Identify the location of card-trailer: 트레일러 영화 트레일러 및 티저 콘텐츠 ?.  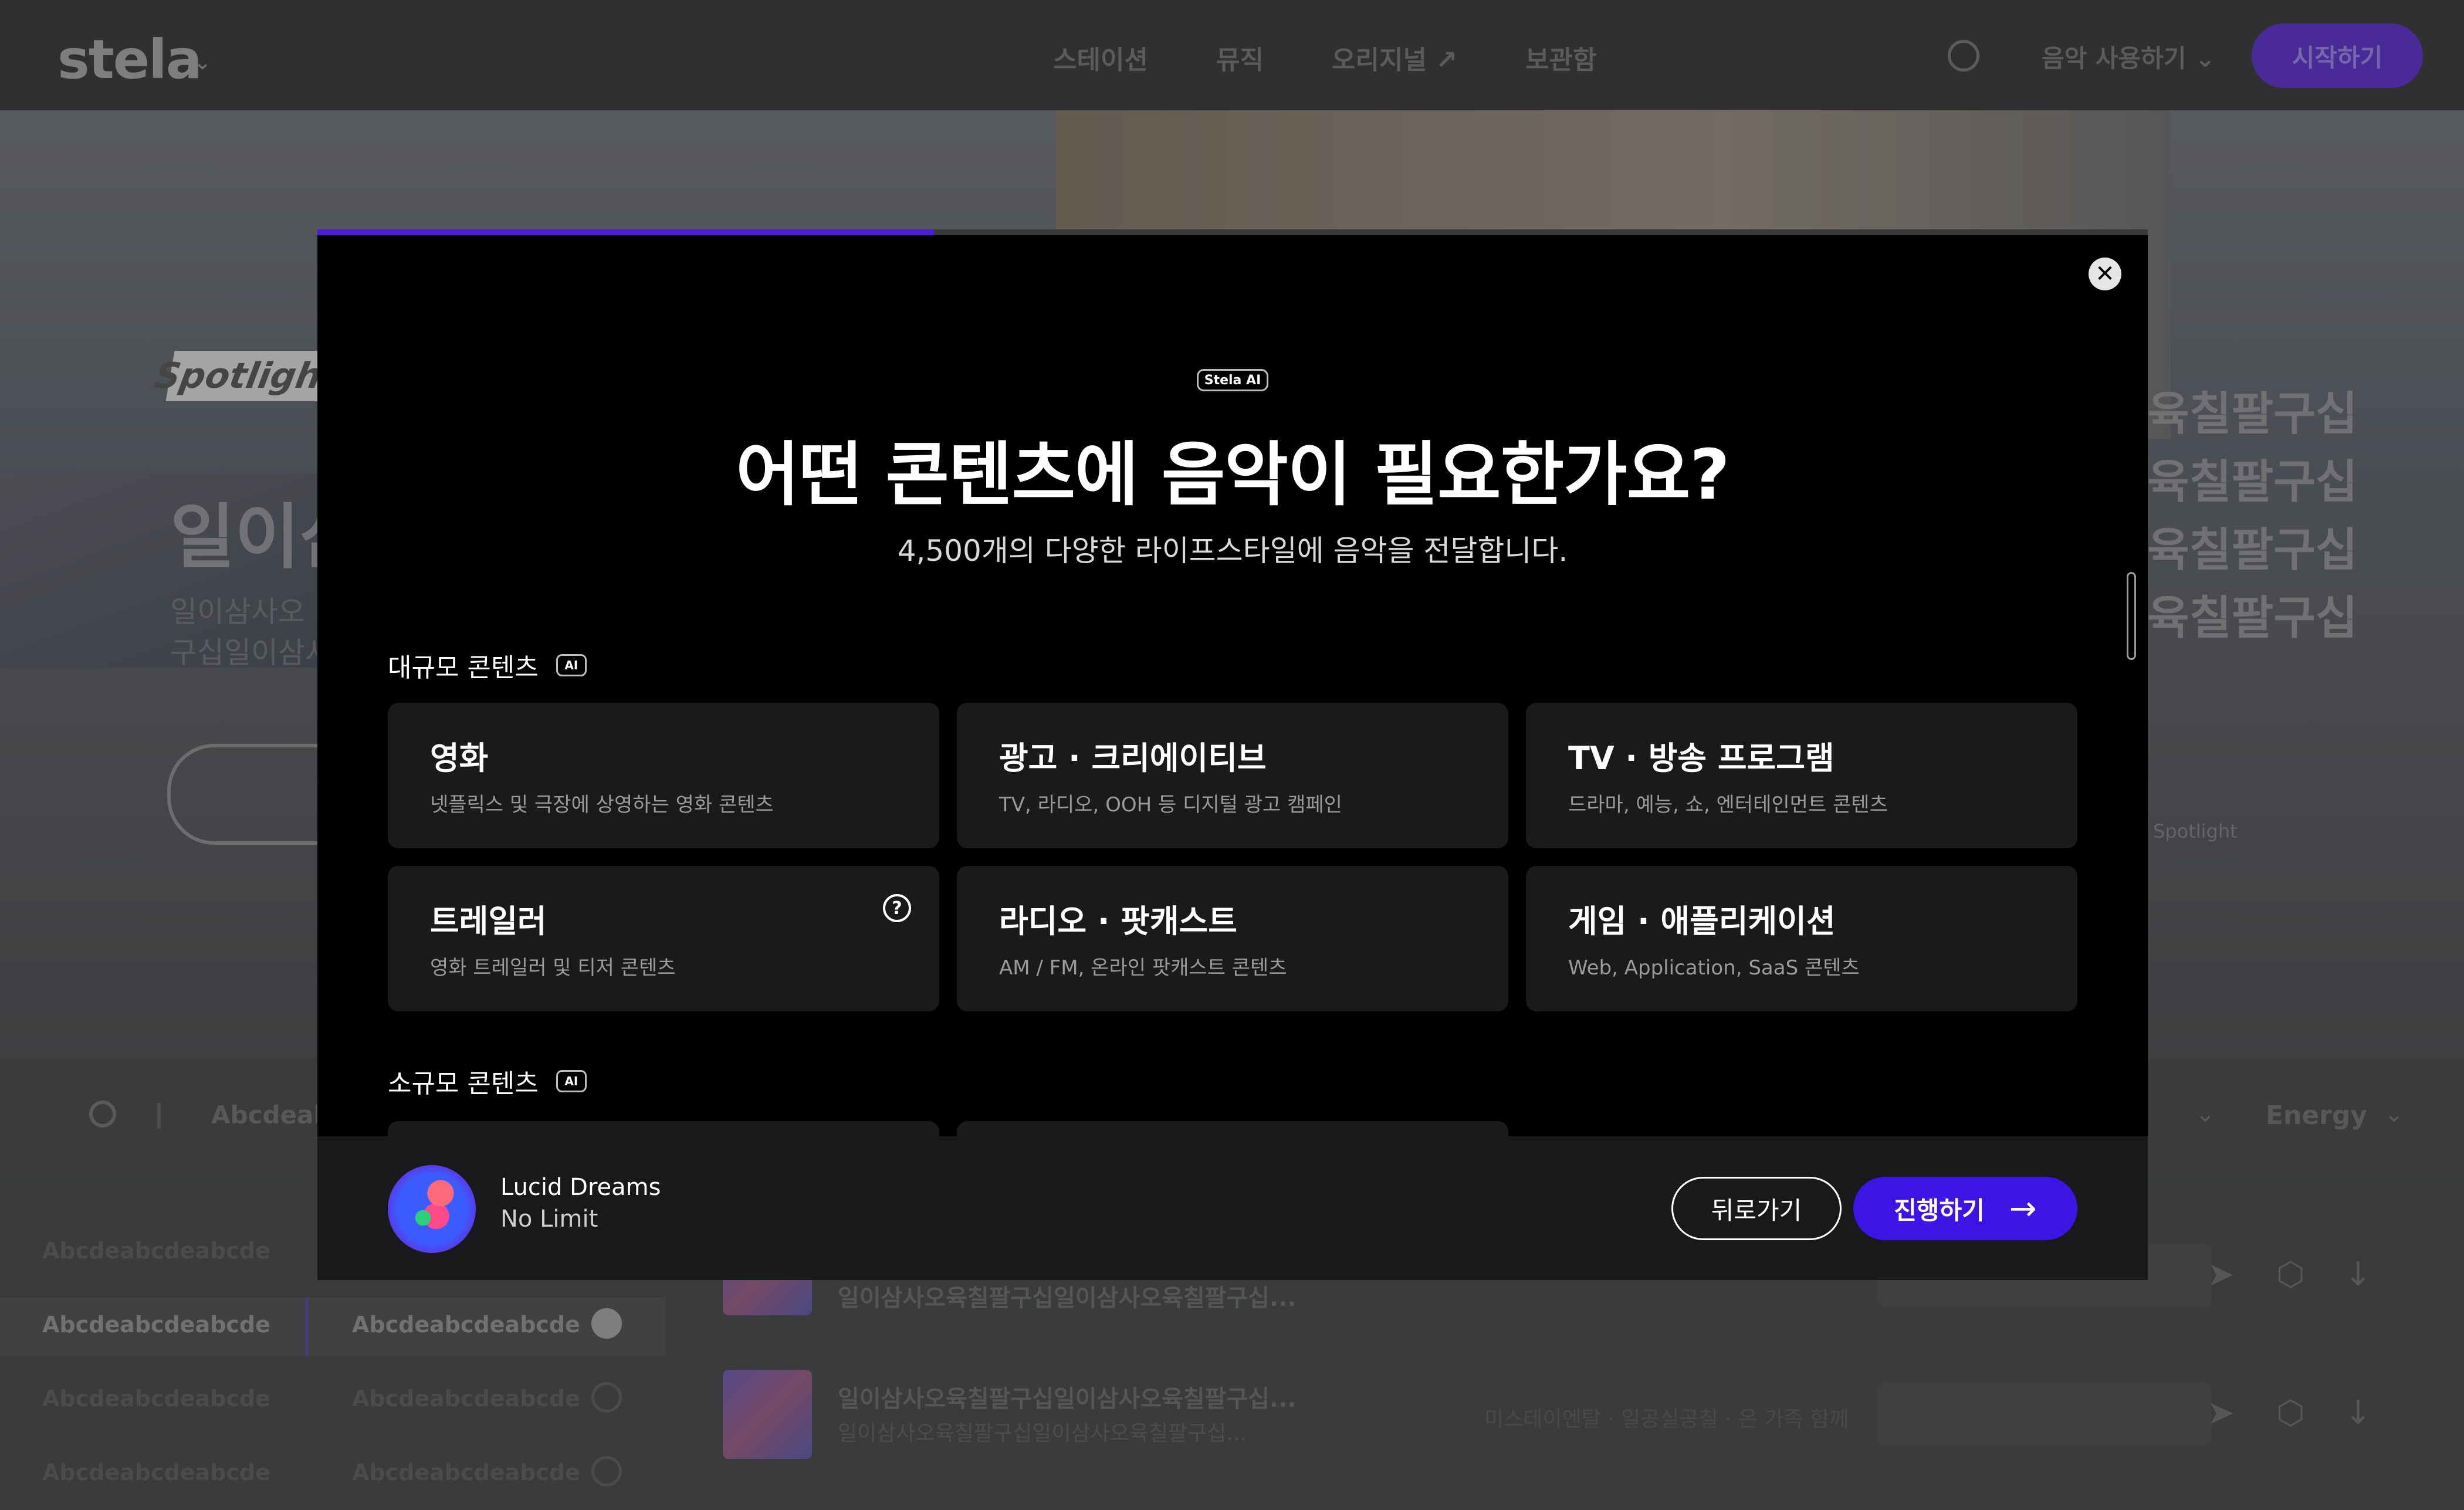
(663, 938).